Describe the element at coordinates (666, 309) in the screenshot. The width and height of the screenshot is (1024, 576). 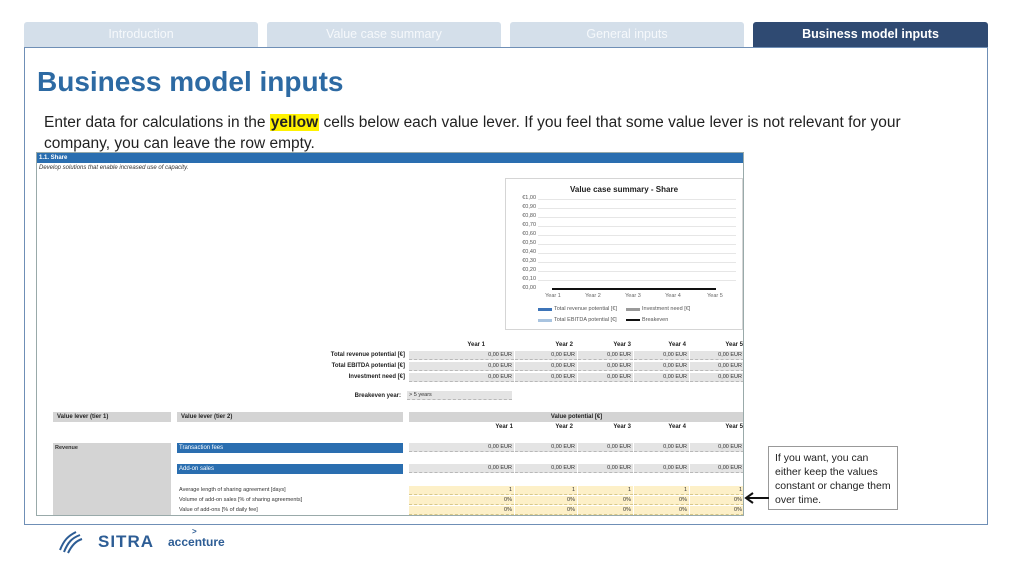
I see `legend-label: Investment need [€]` at that location.